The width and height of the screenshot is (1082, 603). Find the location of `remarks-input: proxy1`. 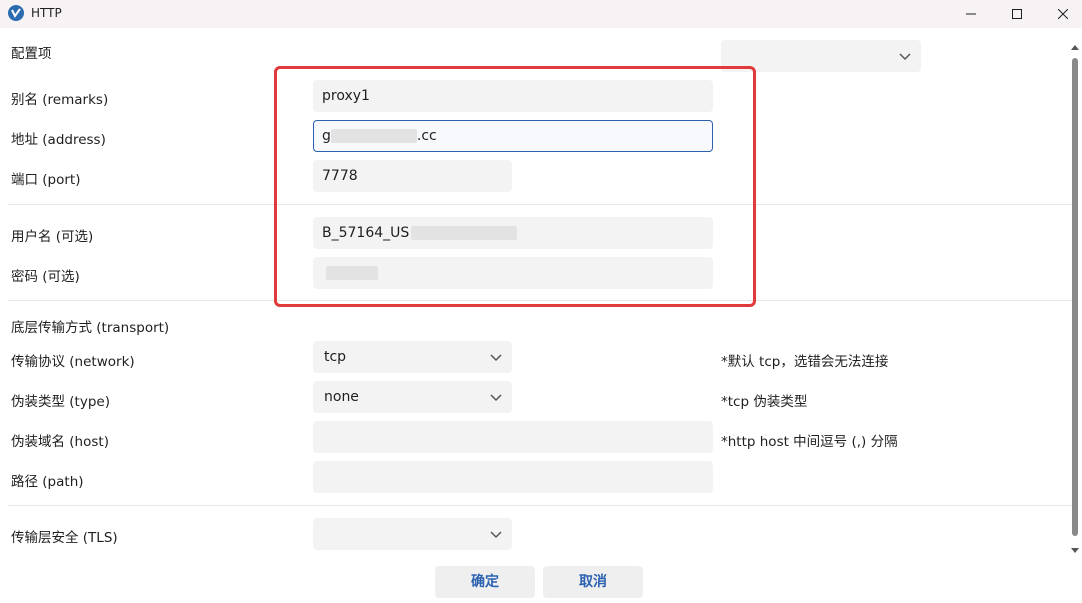

remarks-input: proxy1 is located at coordinates (513, 96).